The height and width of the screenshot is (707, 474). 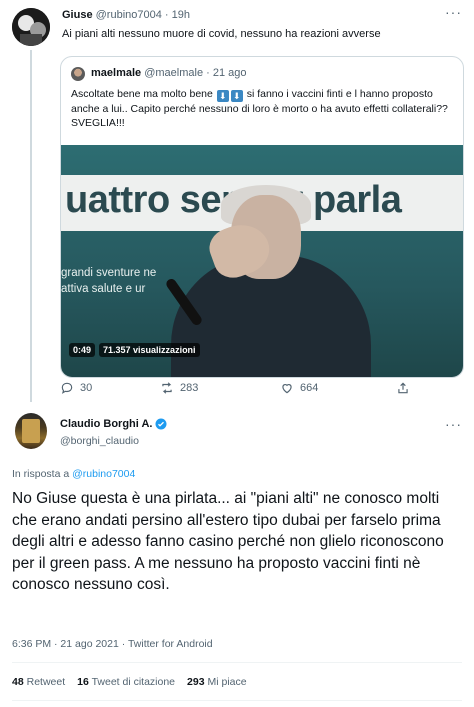 I want to click on retweet-icon, so click(x=167, y=388).